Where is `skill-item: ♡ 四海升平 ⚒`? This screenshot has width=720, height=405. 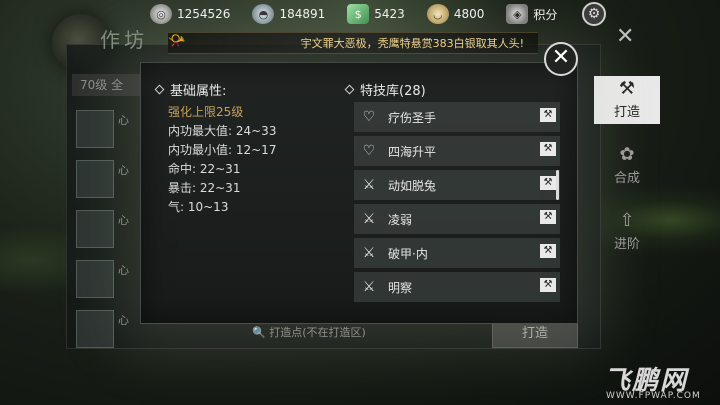
skill-item: ♡ 四海升平 ⚒ is located at coordinates (457, 151).